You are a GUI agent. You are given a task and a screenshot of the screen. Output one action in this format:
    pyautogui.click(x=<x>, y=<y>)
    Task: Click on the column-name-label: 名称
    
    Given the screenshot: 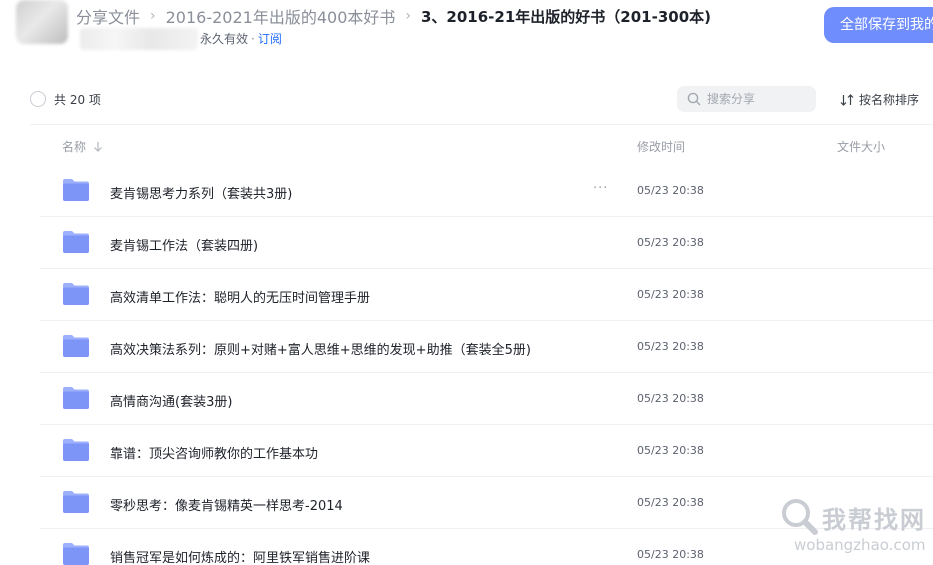 What is the action you would take?
    pyautogui.click(x=74, y=147)
    